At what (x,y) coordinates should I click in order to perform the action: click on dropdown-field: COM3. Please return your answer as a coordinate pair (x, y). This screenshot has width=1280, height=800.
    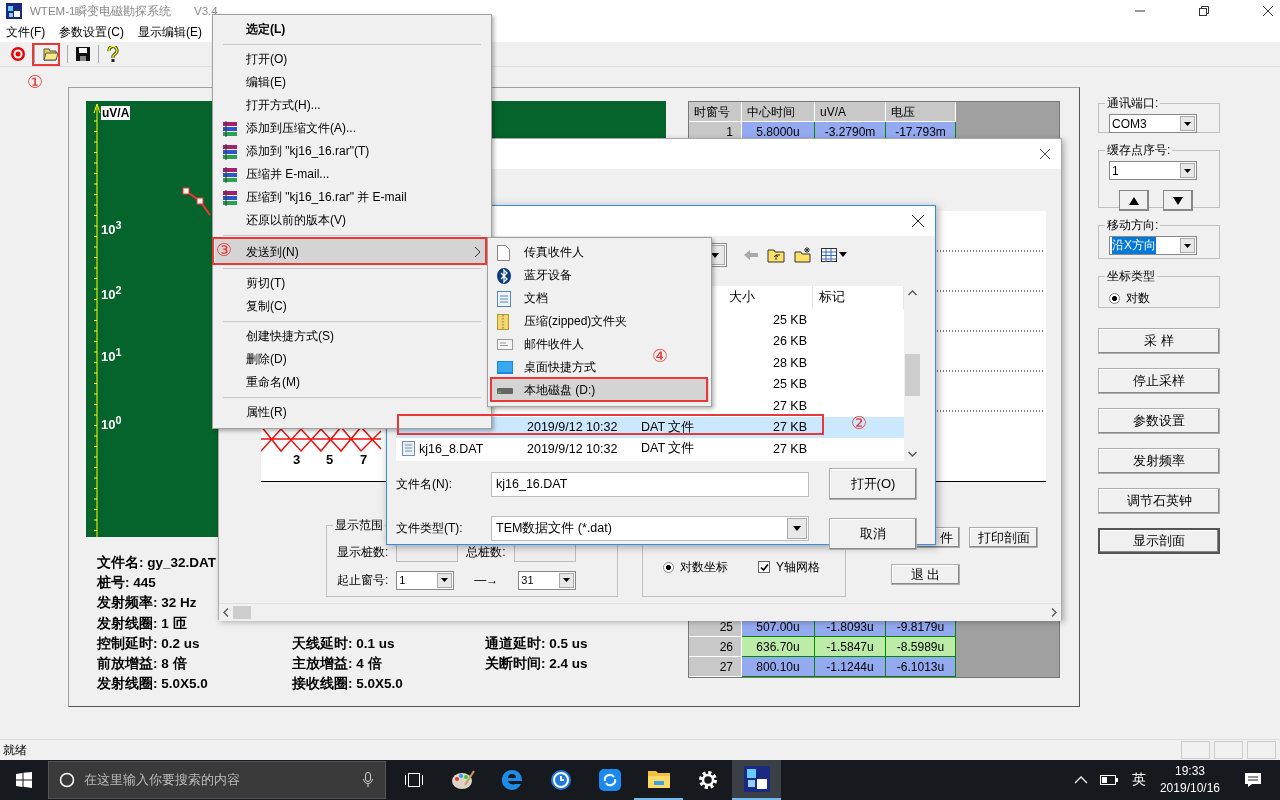
    Looking at the image, I should click on (1153, 123).